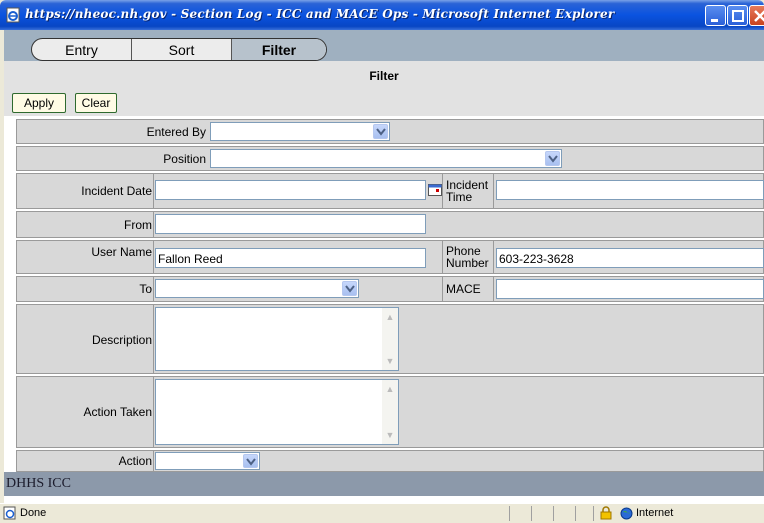 This screenshot has height=523, width=764. What do you see at coordinates (116, 191) in the screenshot?
I see `incident-date-label: Incident Date` at bounding box center [116, 191].